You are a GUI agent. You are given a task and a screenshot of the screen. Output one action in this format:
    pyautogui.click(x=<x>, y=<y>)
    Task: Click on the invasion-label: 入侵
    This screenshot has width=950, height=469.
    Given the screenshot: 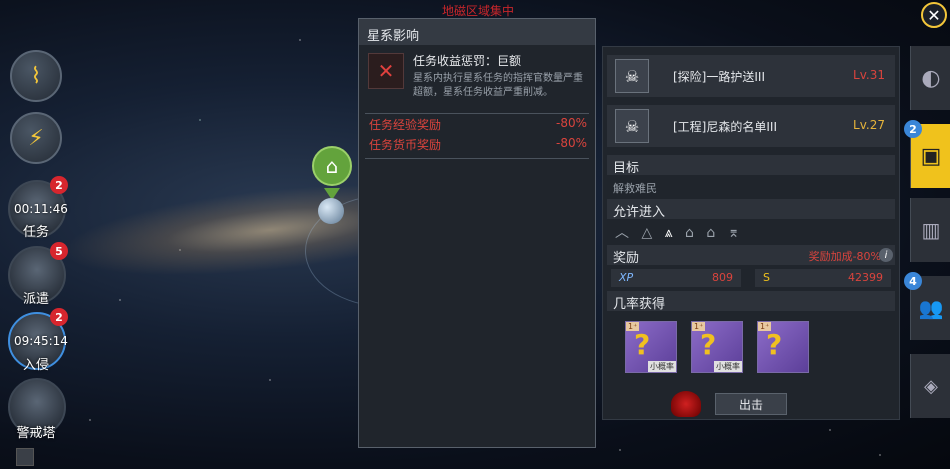 What is the action you would take?
    pyautogui.click(x=35, y=365)
    